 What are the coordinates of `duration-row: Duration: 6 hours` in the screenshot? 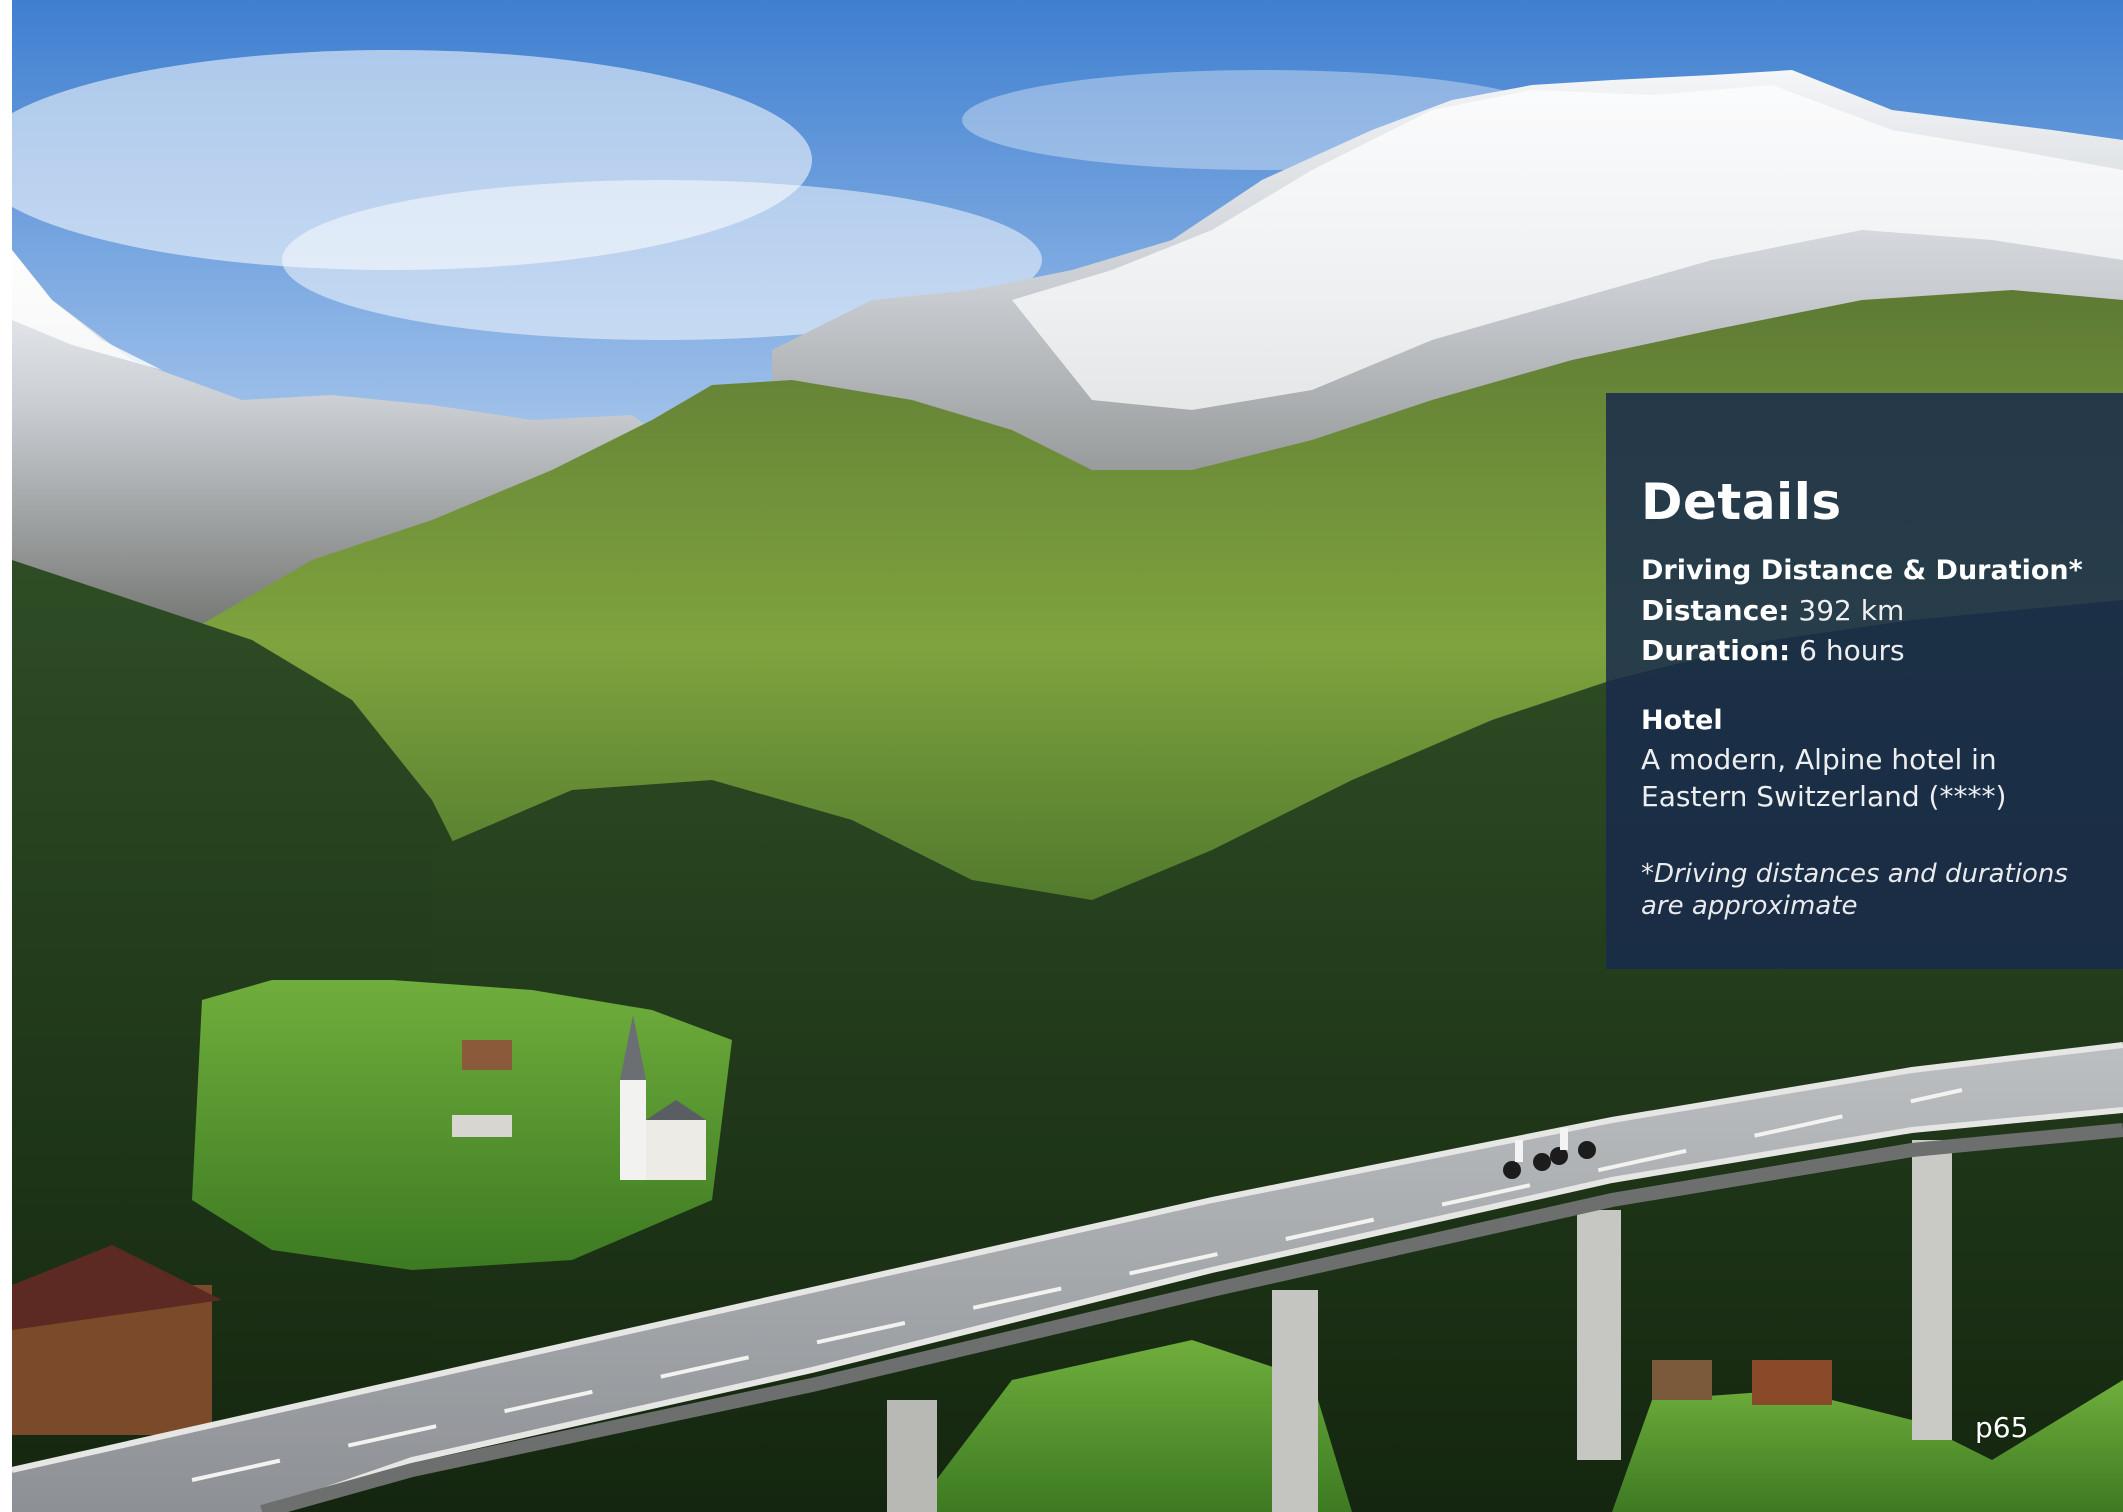 It's located at (1867, 651).